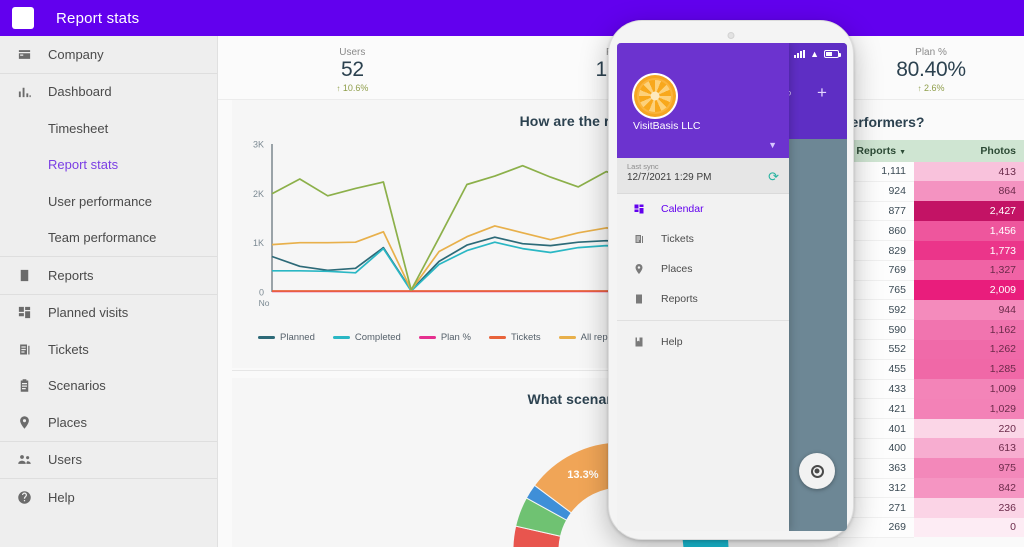 This screenshot has width=1024, height=547. What do you see at coordinates (444, 337) in the screenshot?
I see `legend-item-plan-: Plan %` at bounding box center [444, 337].